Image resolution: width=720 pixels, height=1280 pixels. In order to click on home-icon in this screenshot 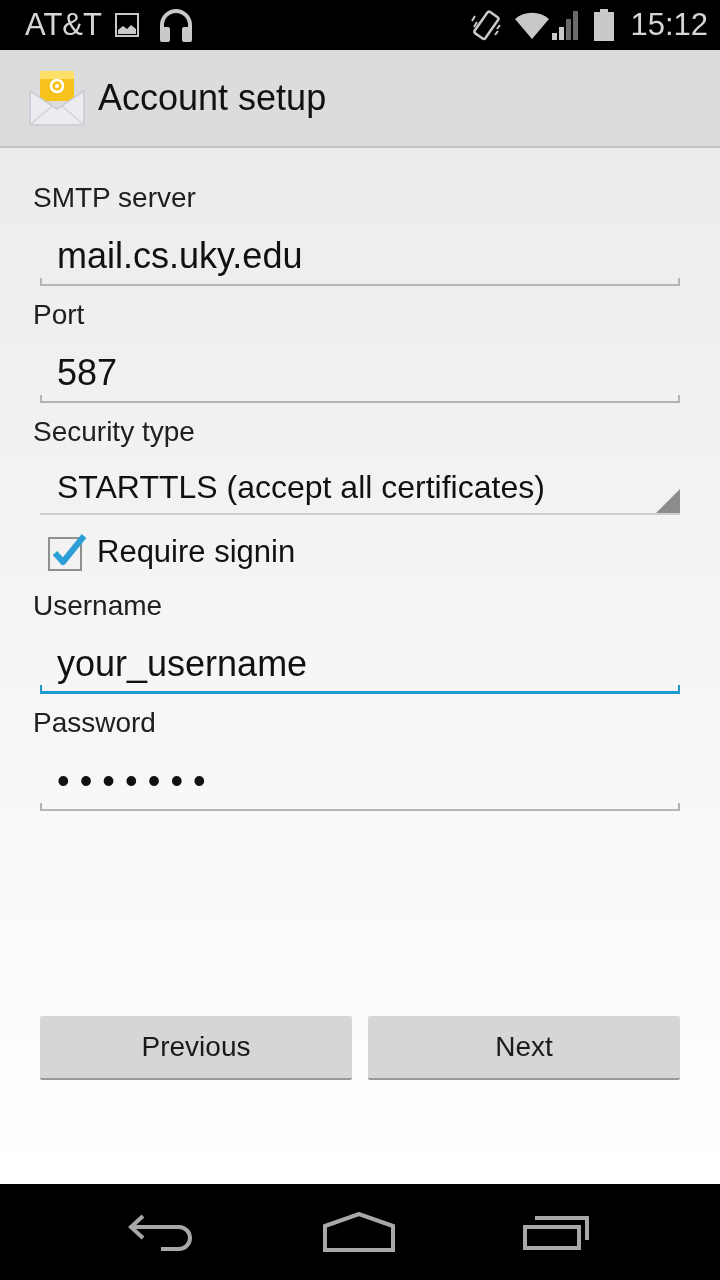, I will do `click(359, 1232)`.